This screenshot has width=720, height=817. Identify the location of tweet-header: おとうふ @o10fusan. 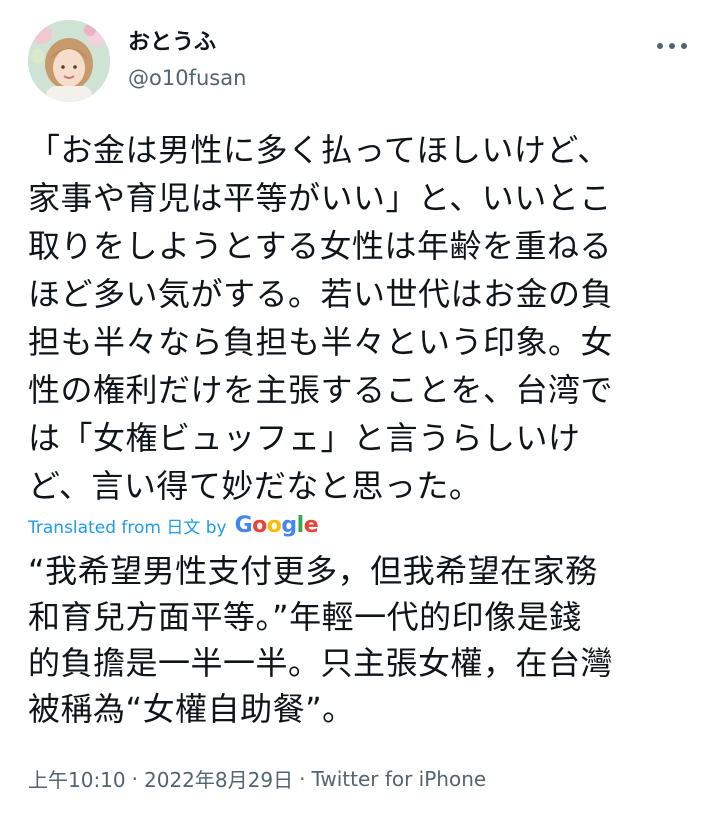
(360, 62).